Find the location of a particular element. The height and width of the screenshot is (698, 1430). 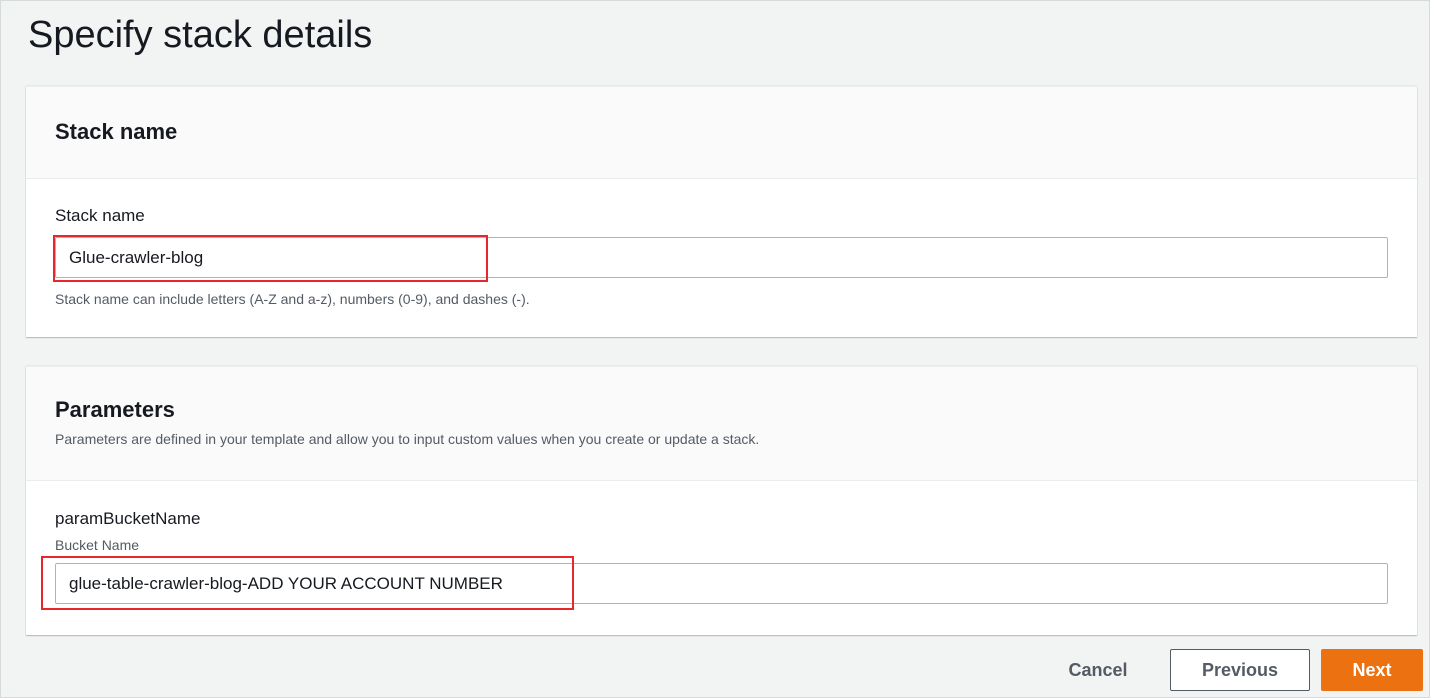

previous-button: Previous is located at coordinates (1240, 670).